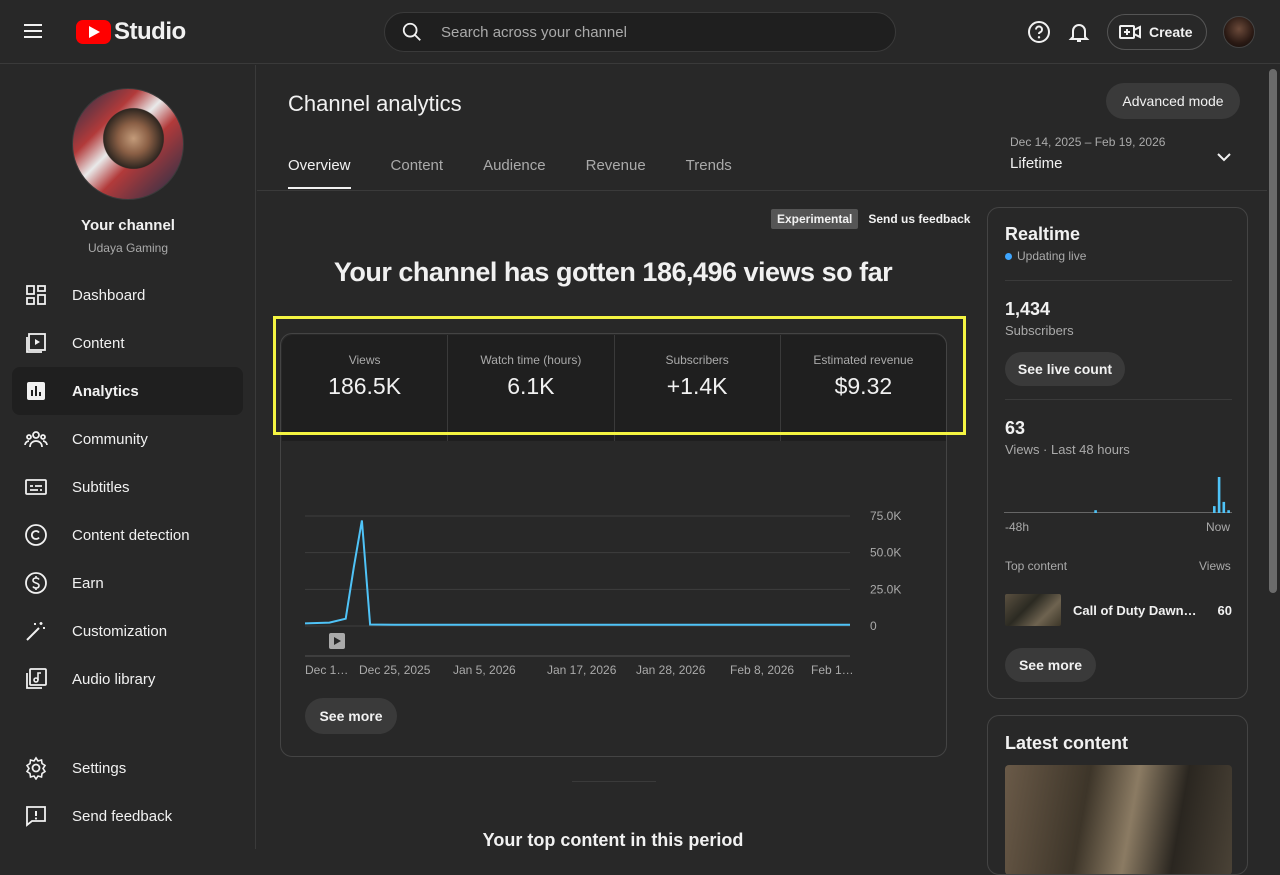 This screenshot has height=875, width=1280. I want to click on see-more-button: See more, so click(351, 716).